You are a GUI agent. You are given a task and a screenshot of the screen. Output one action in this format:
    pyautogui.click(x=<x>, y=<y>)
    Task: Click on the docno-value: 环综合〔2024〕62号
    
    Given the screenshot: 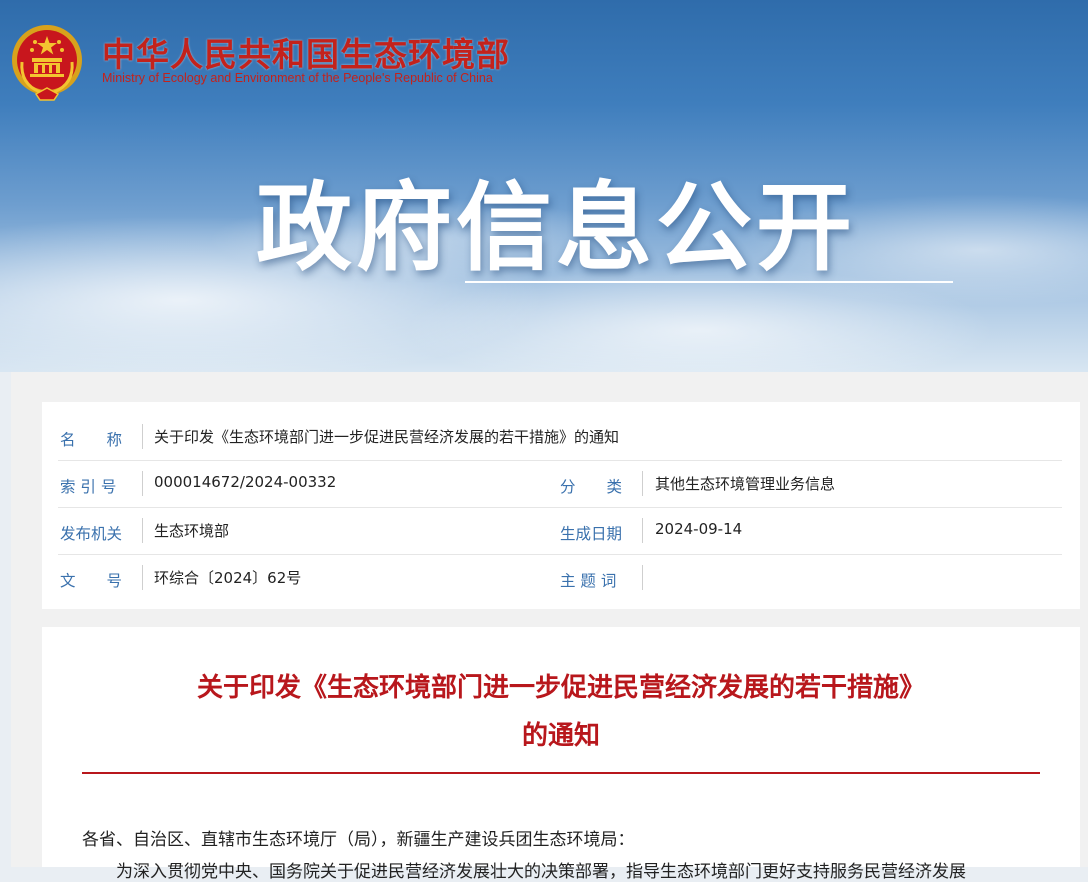 What is the action you would take?
    pyautogui.click(x=228, y=578)
    